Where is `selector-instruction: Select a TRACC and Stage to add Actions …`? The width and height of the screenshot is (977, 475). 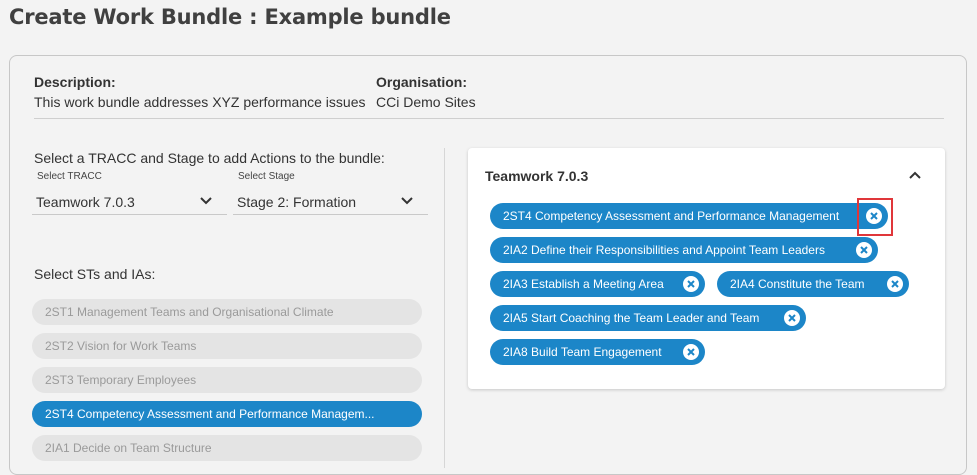
selector-instruction: Select a TRACC and Stage to add Actions … is located at coordinates (209, 158).